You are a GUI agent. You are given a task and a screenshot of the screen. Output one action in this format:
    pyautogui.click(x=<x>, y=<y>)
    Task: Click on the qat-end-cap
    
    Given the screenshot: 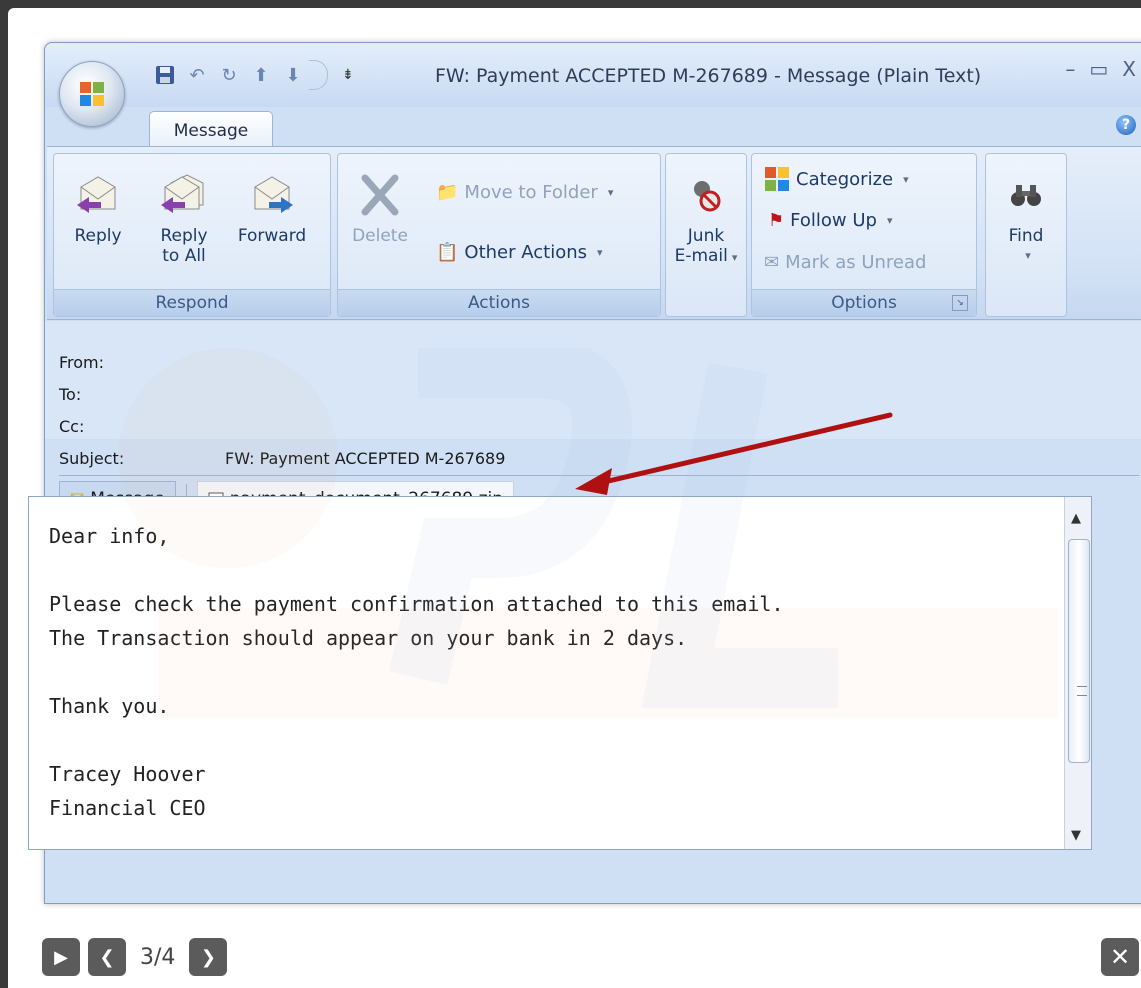 What is the action you would take?
    pyautogui.click(x=318, y=75)
    